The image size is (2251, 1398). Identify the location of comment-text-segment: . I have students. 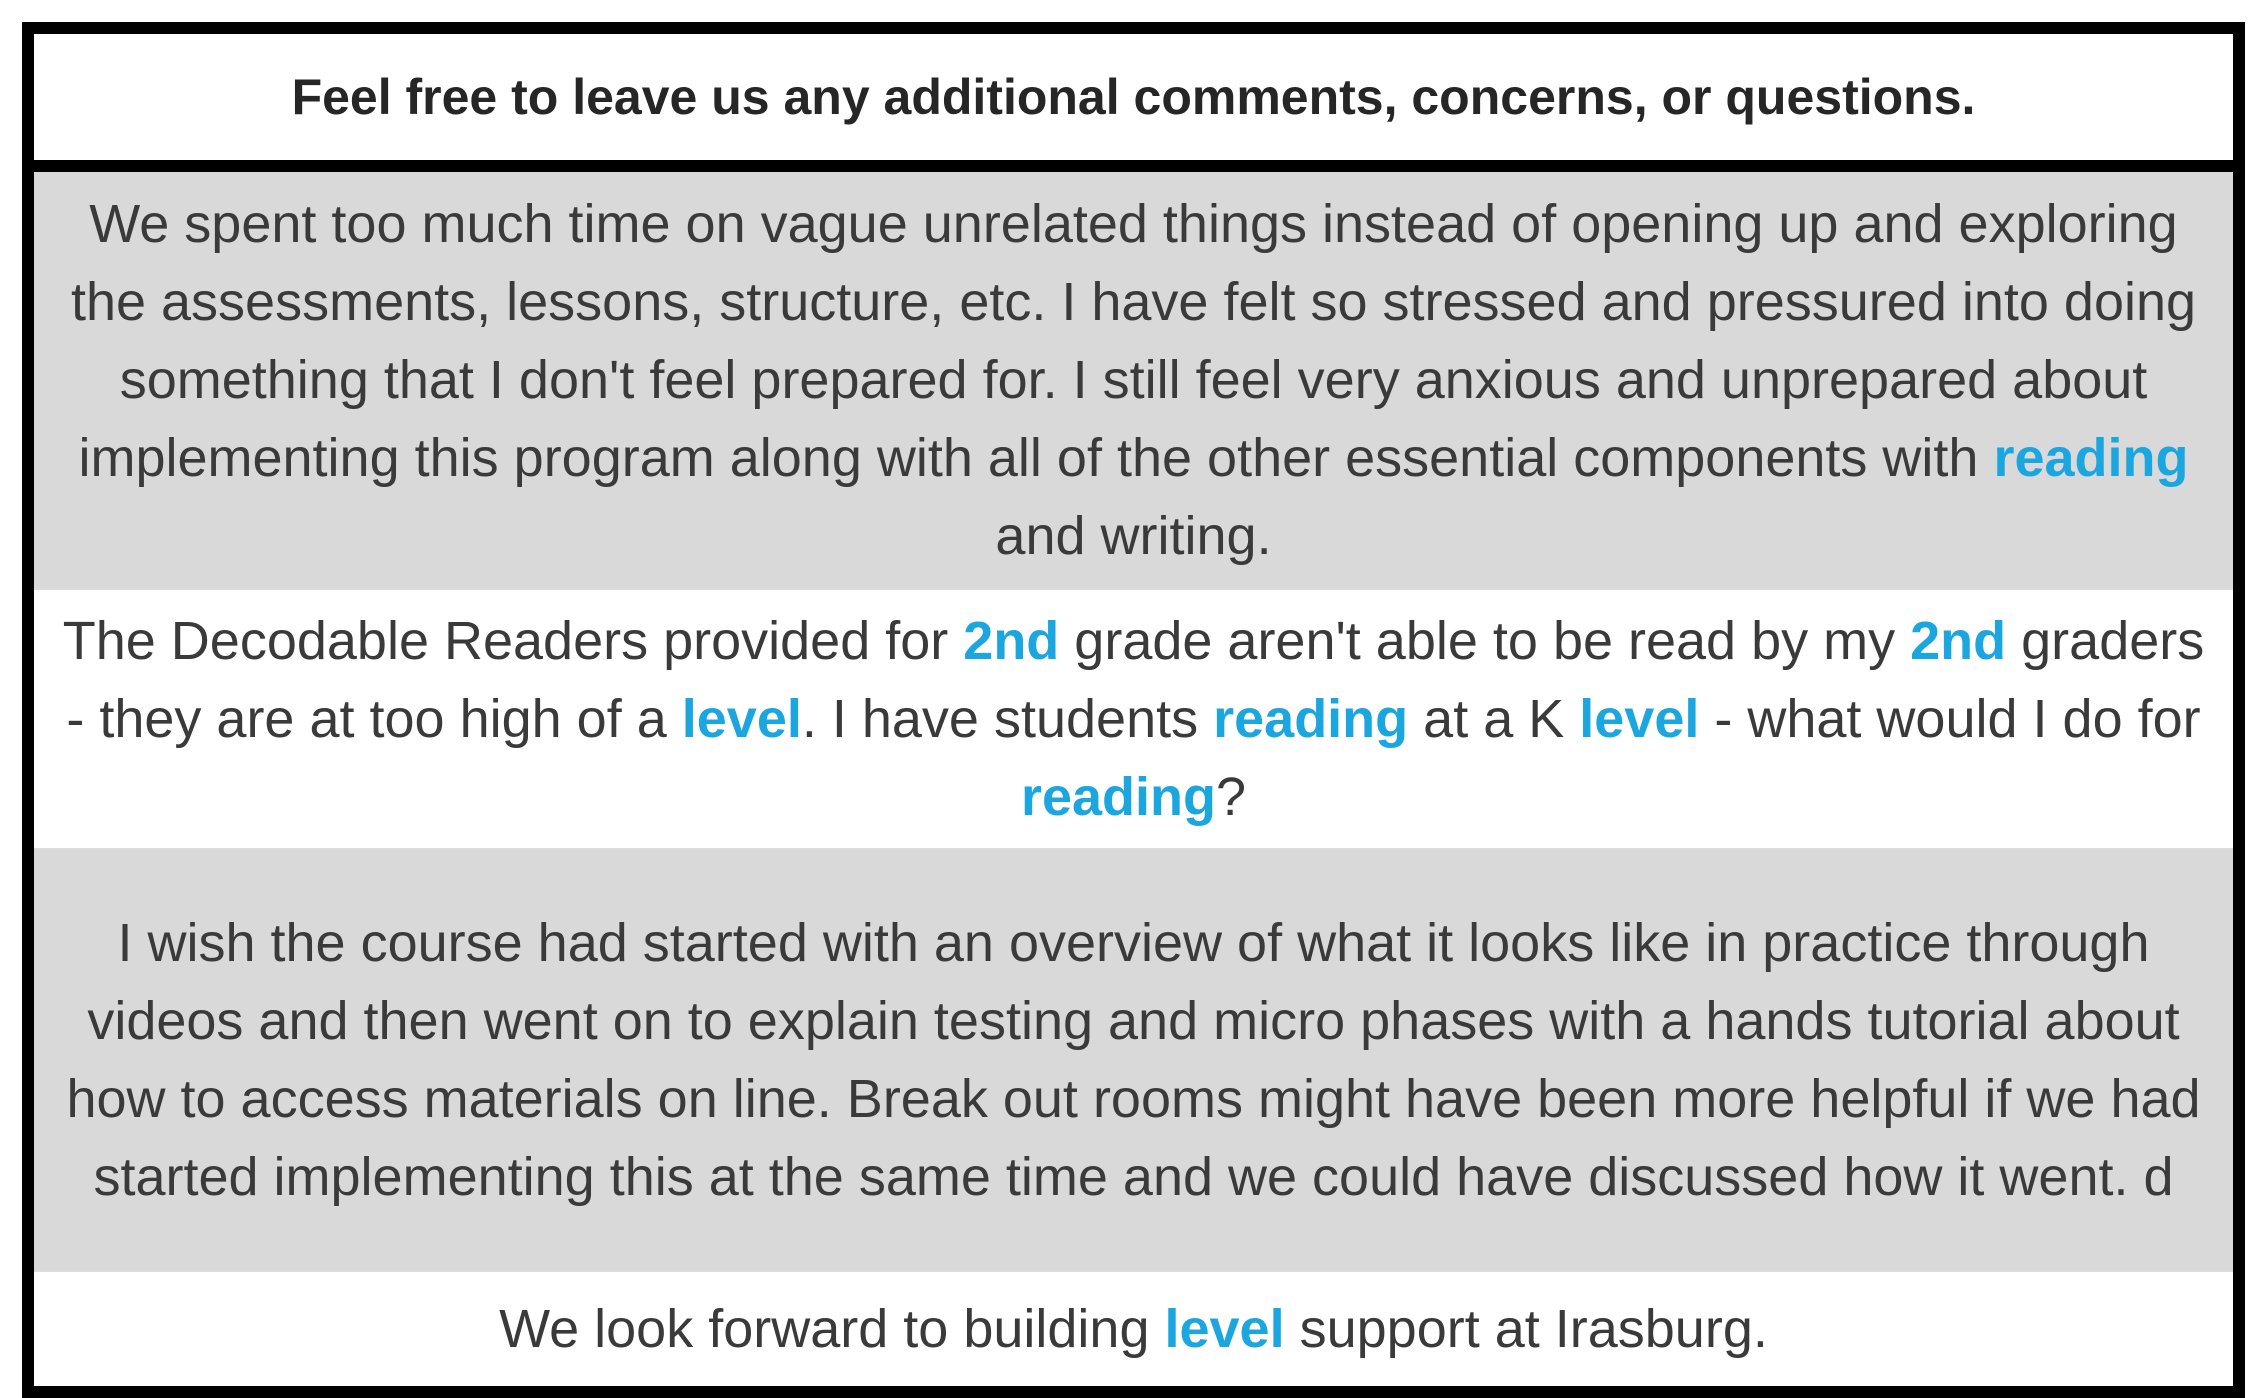
(1007, 719).